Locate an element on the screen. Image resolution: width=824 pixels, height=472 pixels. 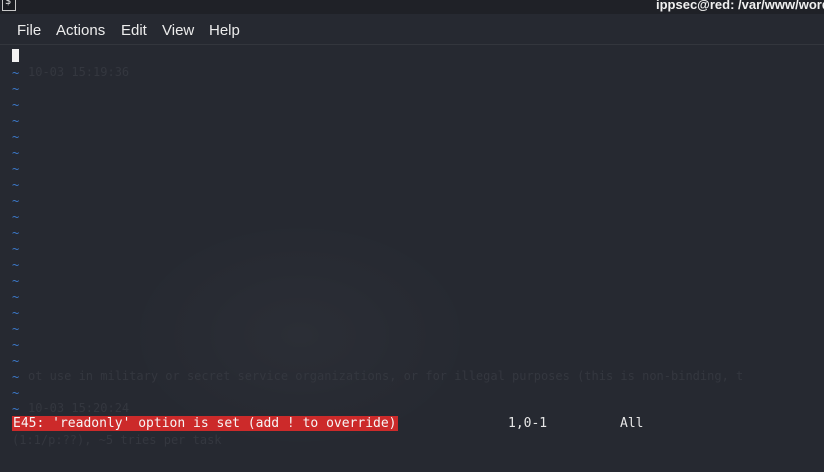
menu-edit: Edit is located at coordinates (134, 30).